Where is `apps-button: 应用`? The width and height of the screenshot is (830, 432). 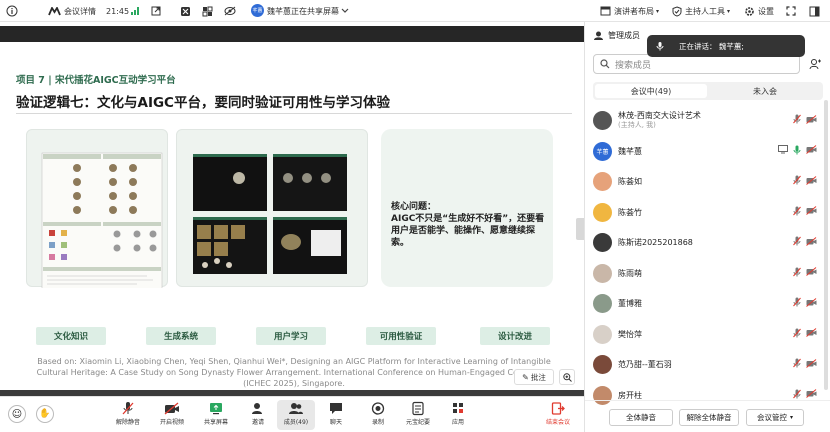
apps-button: 应用 is located at coordinates (458, 413).